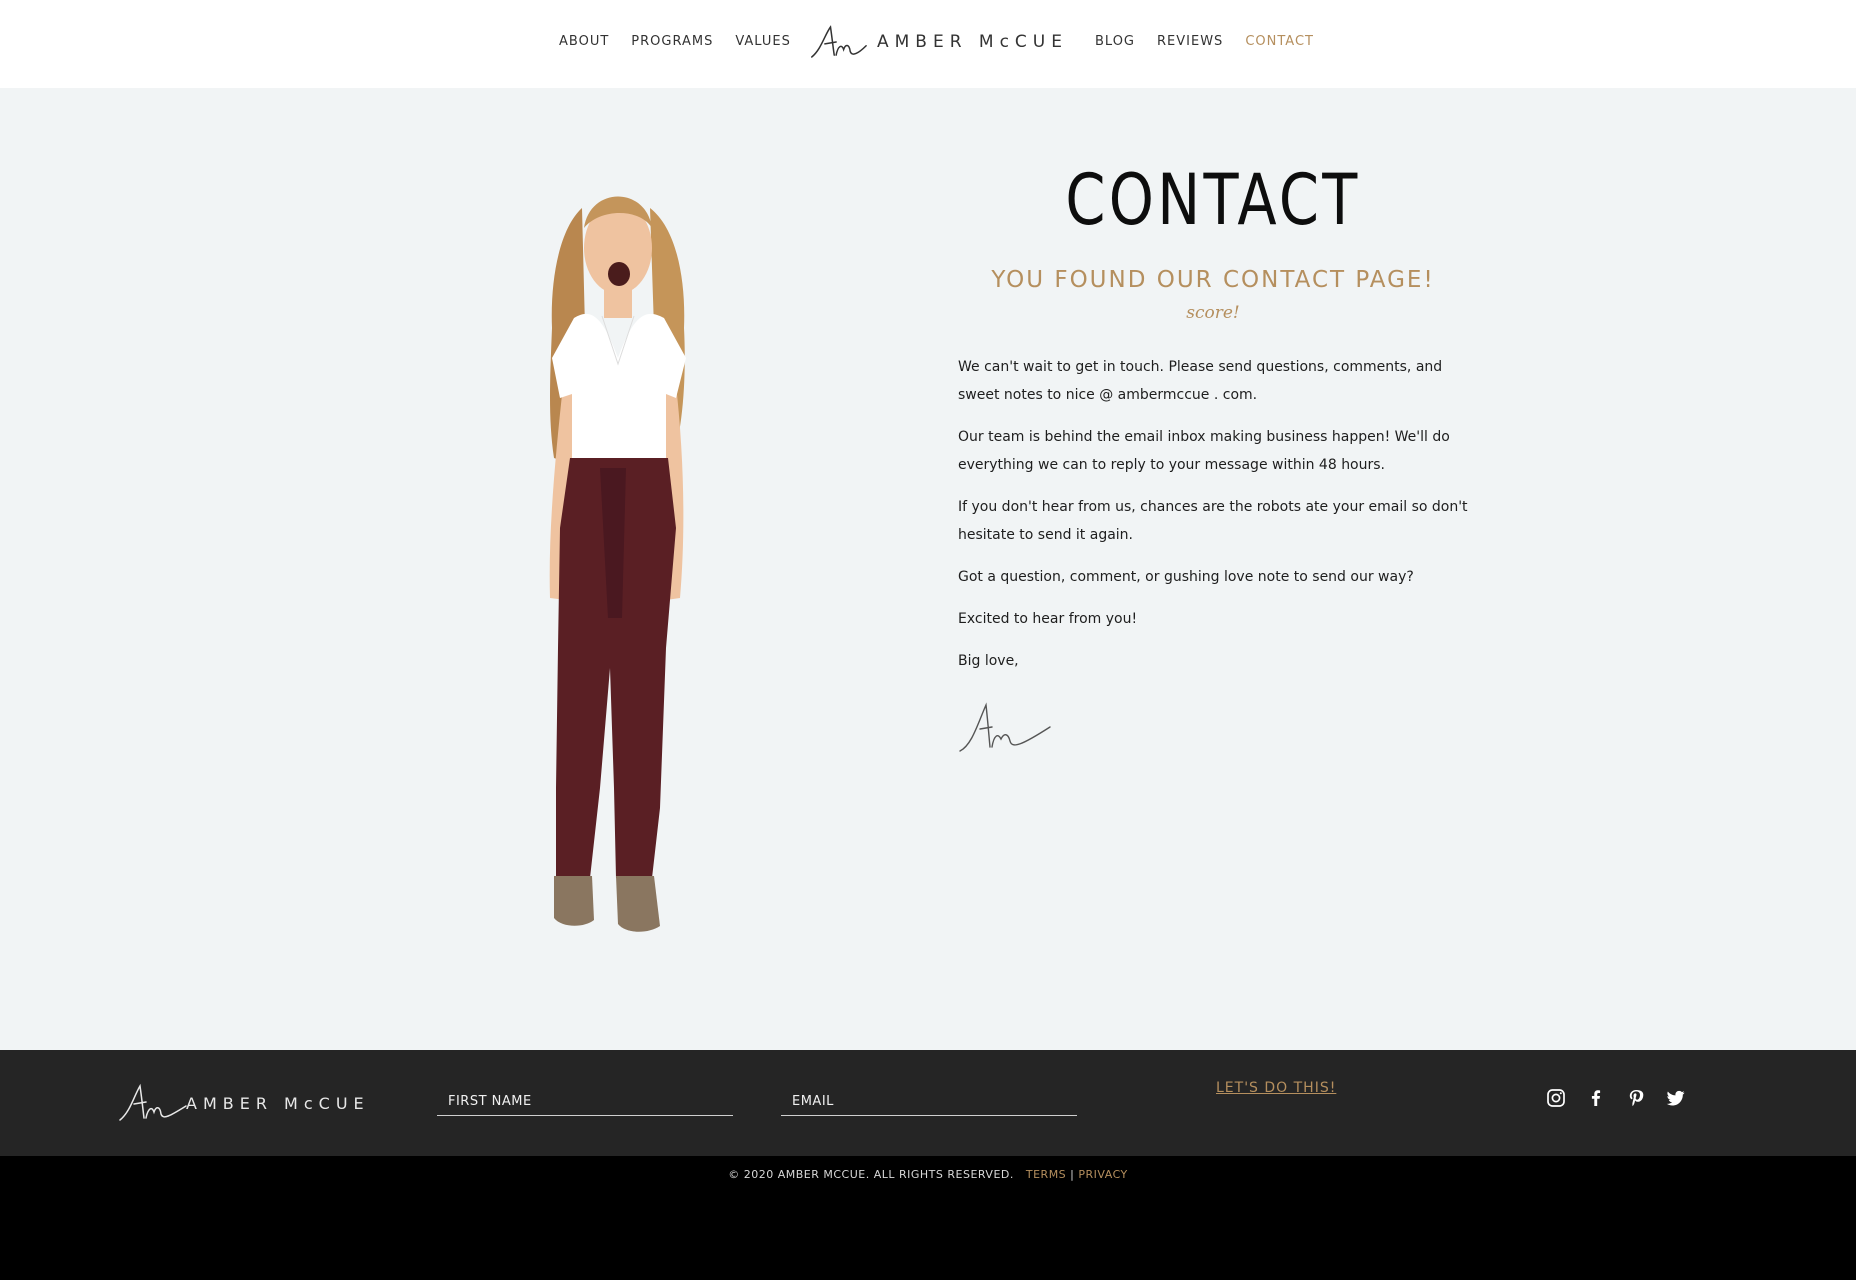 The height and width of the screenshot is (1280, 1856). Describe the element at coordinates (1005, 727) in the screenshot. I see `signature-monogram-icon` at that location.